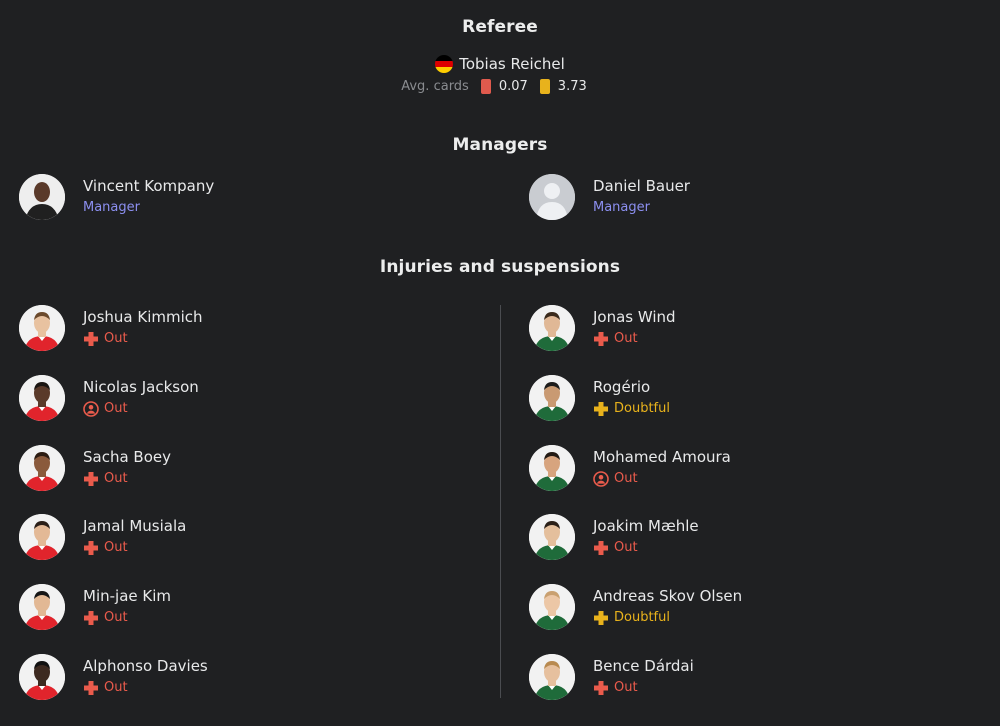 This screenshot has height=726, width=1000. What do you see at coordinates (111, 328) in the screenshot?
I see `injured-player-row: Joshua Kimmich Out` at bounding box center [111, 328].